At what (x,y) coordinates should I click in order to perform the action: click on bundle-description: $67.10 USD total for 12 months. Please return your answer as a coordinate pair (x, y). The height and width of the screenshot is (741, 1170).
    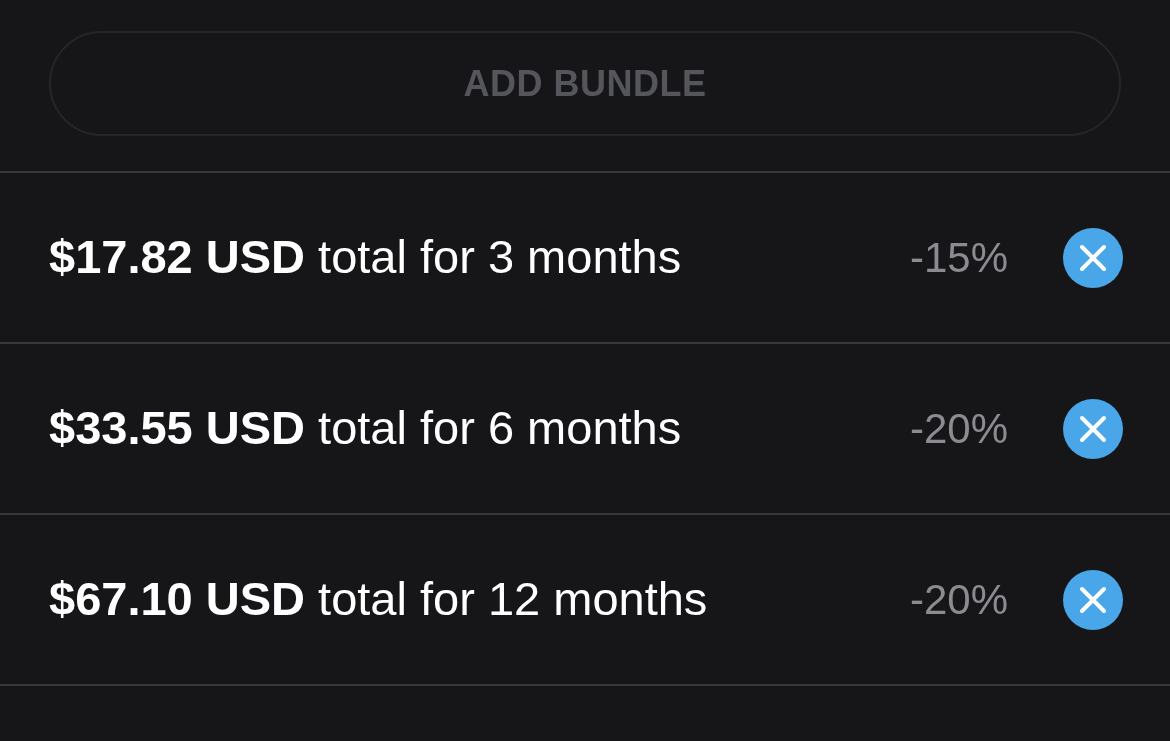
    Looking at the image, I should click on (378, 599).